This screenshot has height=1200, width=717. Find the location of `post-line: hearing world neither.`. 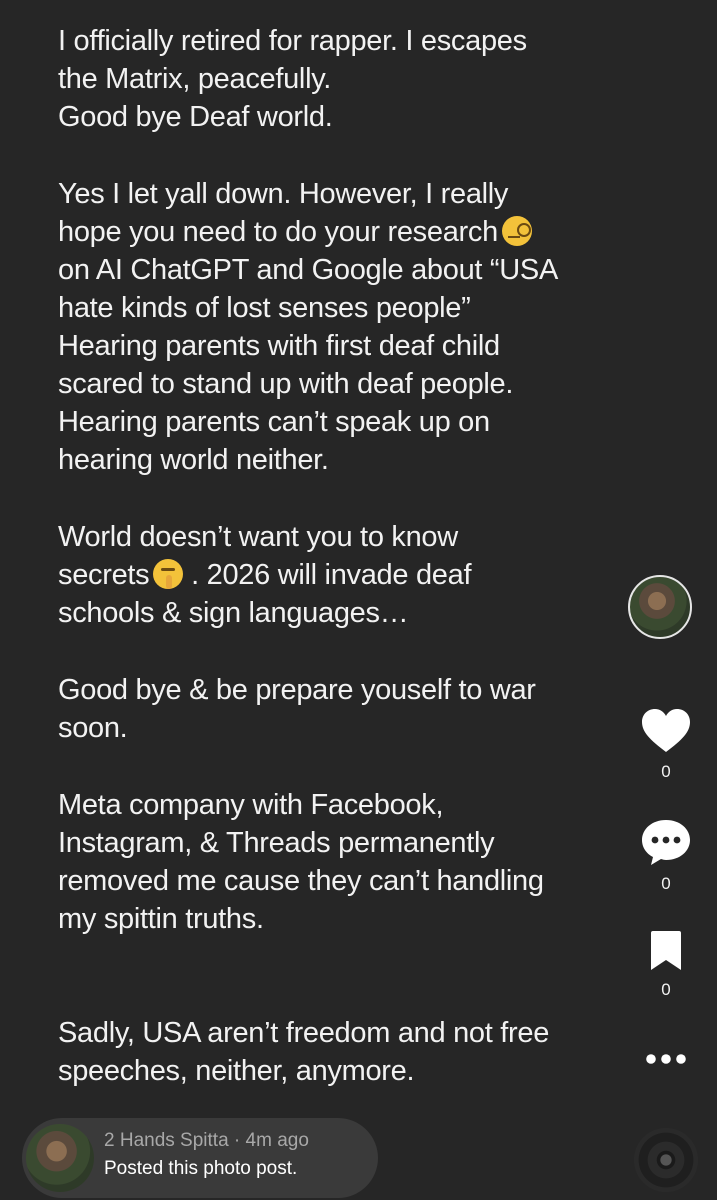

post-line: hearing world neither. is located at coordinates (193, 460).